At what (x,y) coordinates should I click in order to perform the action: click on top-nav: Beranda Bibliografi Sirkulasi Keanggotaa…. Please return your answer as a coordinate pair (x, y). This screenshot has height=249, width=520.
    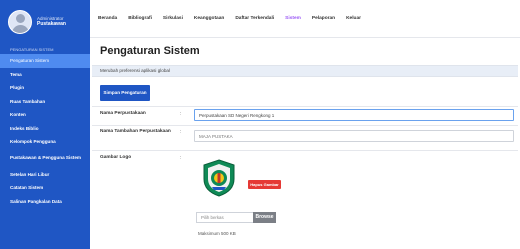
    Looking at the image, I should click on (305, 19).